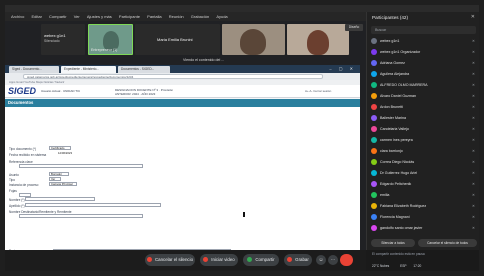 This screenshot has width=484, height=276. What do you see at coordinates (398, 254) in the screenshot?
I see `pause-notice: El compartir contenido está en pausa` at bounding box center [398, 254].